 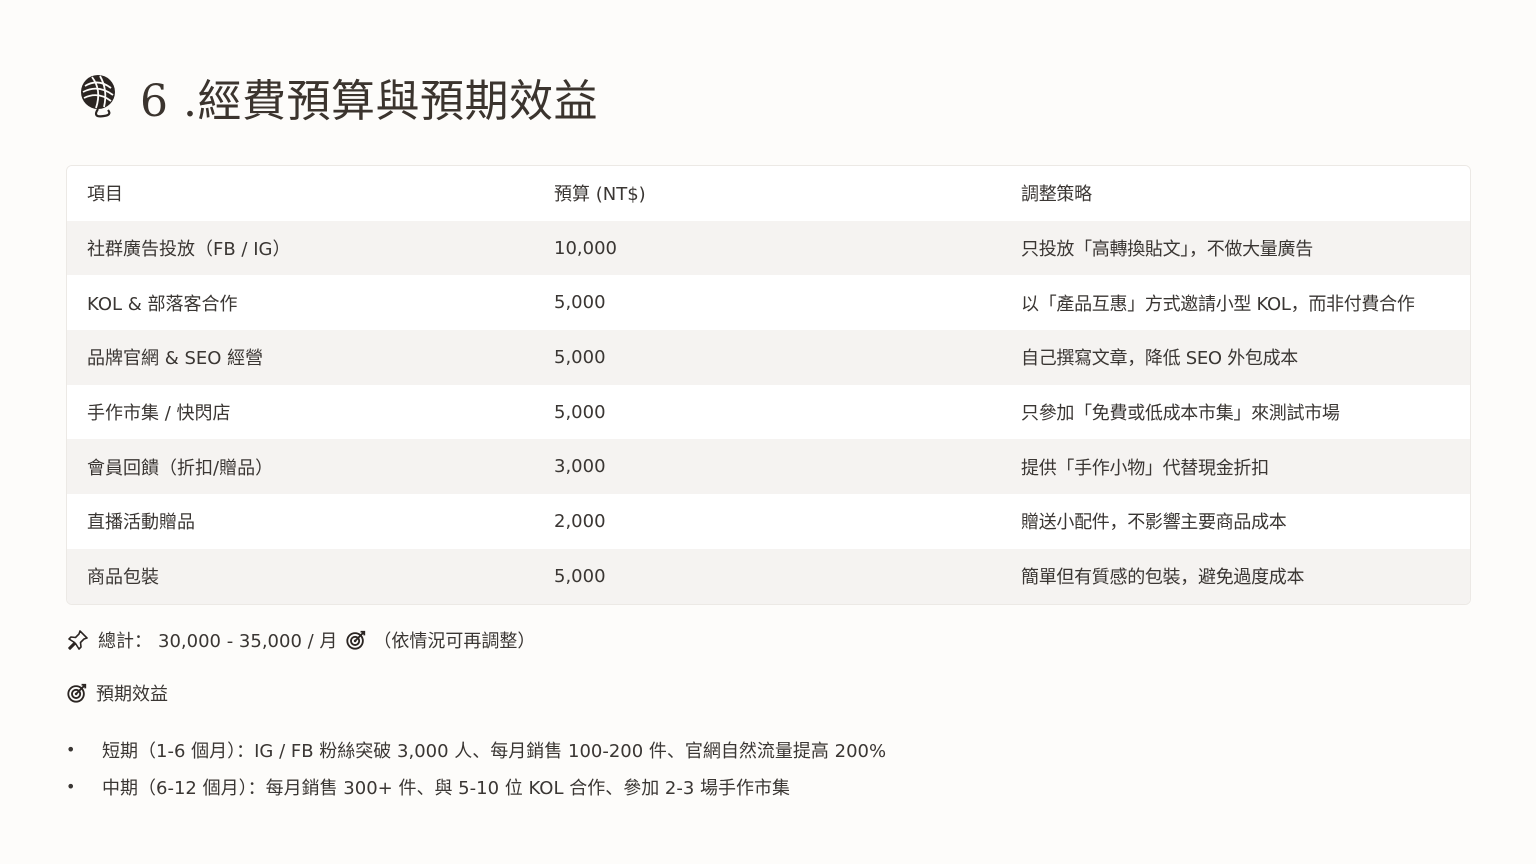 I want to click on total-value: 30,000 - 35,000 / 月, so click(x=248, y=641).